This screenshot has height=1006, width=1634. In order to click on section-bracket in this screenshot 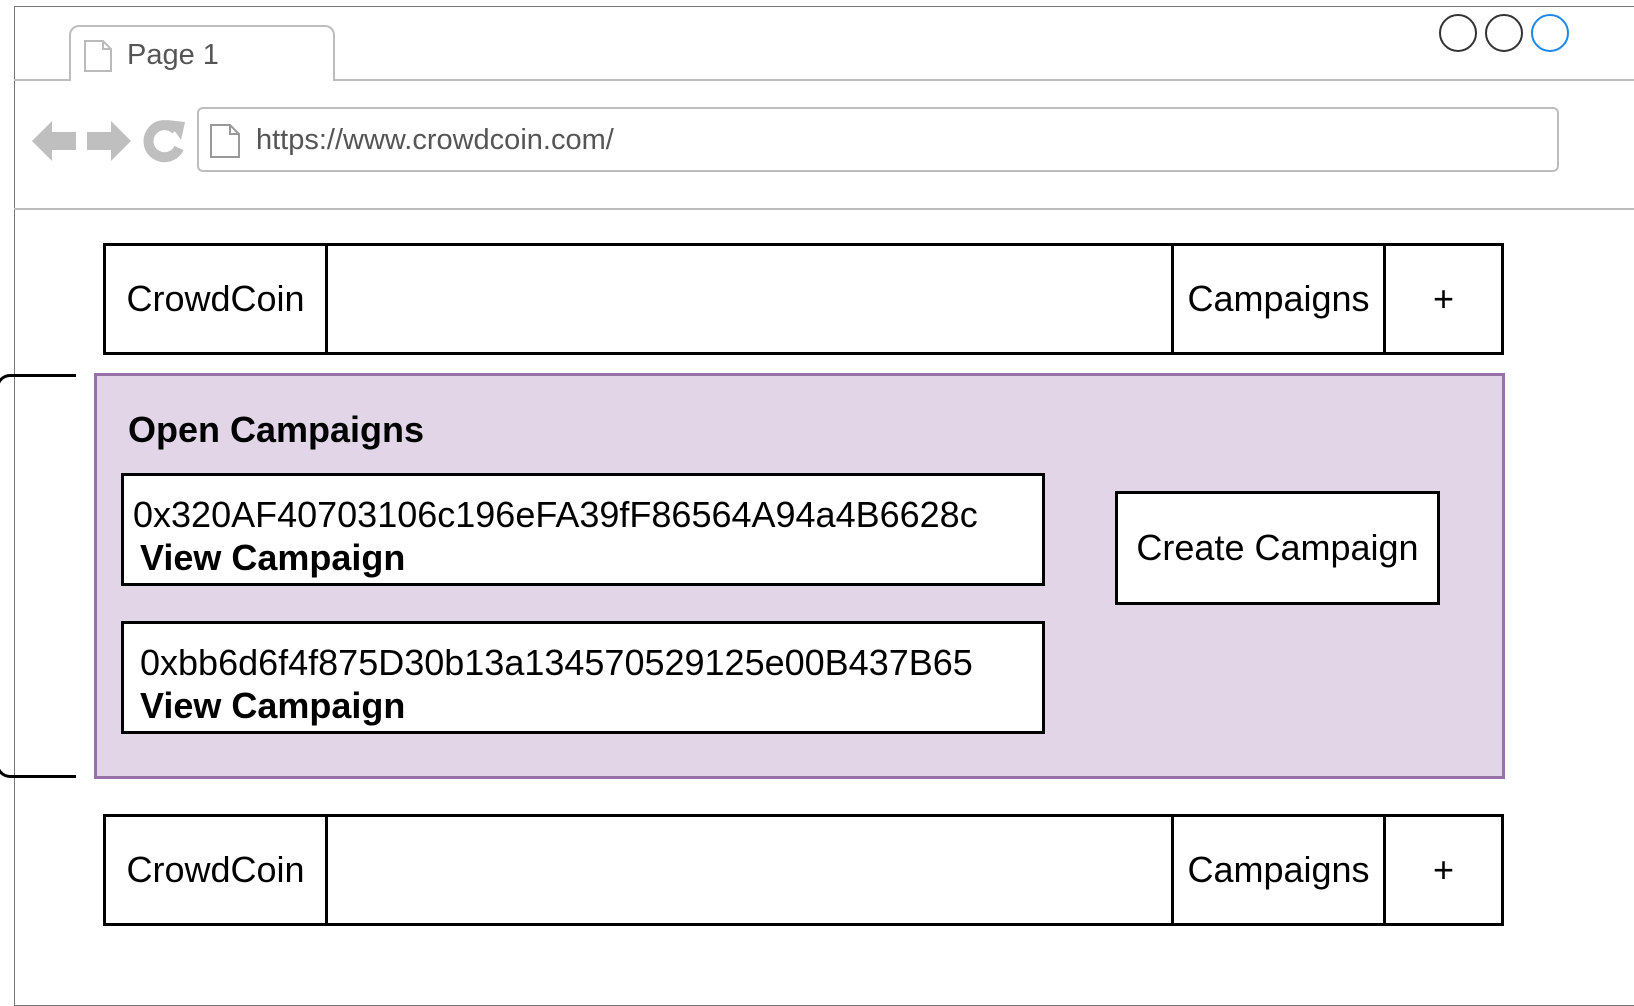, I will do `click(38, 576)`.